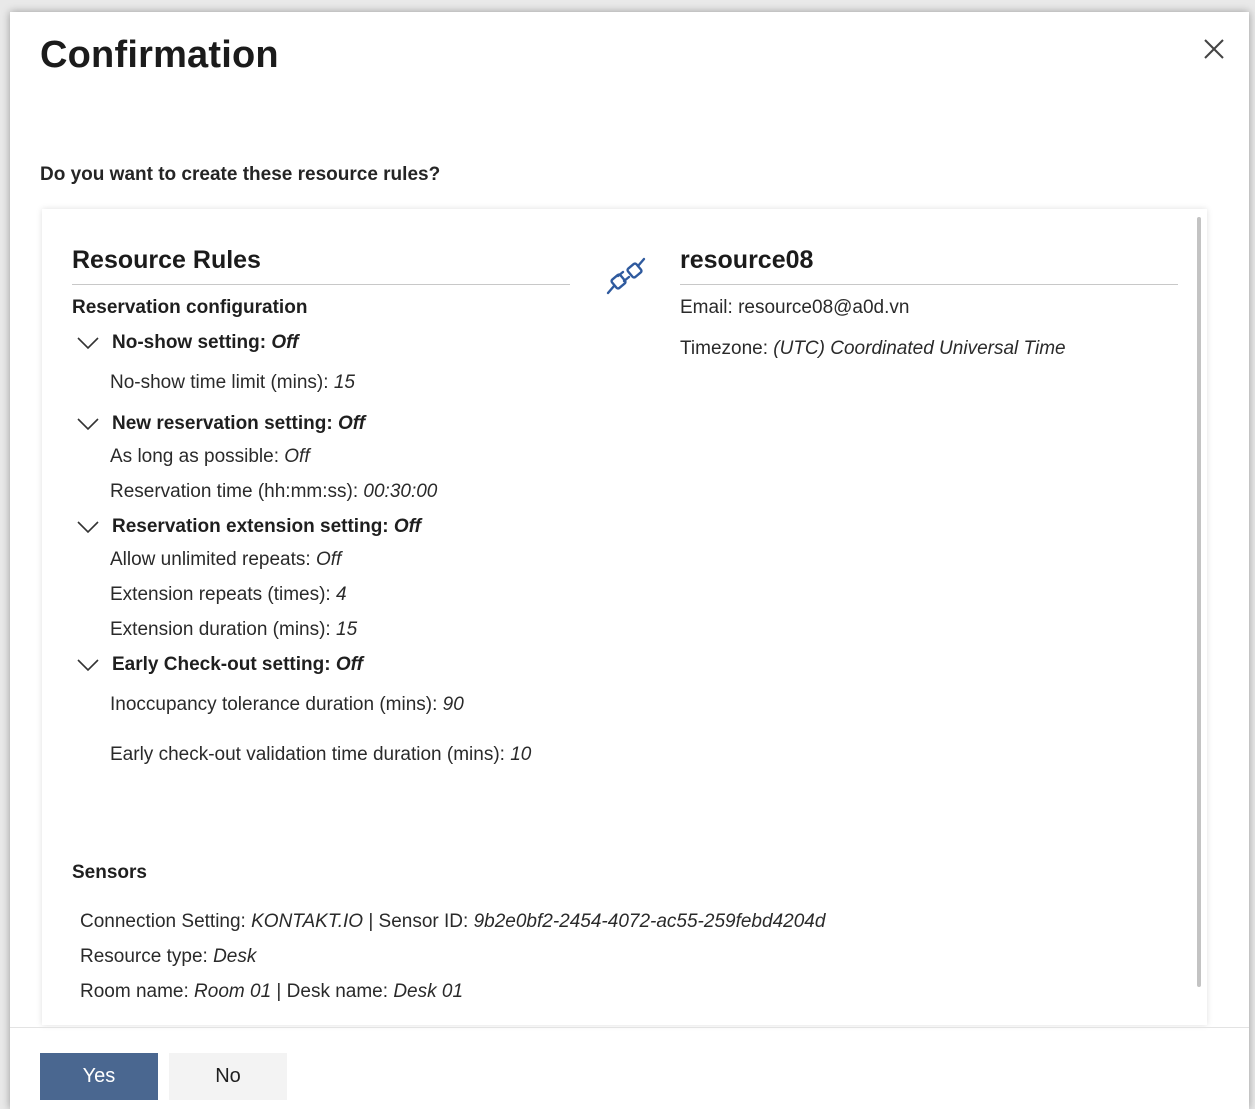  What do you see at coordinates (222, 382) in the screenshot?
I see `detail-label: No-show time limit (mins):` at bounding box center [222, 382].